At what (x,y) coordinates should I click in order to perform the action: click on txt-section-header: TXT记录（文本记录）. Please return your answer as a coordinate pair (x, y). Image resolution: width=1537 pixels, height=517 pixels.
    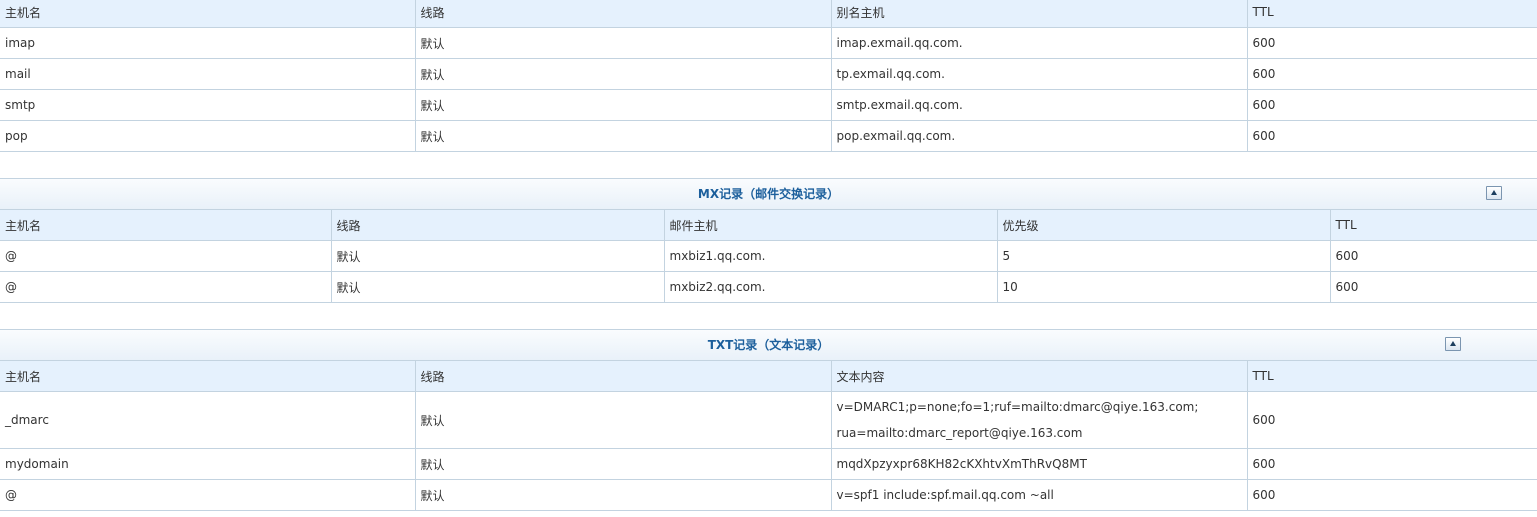
    Looking at the image, I should click on (768, 345).